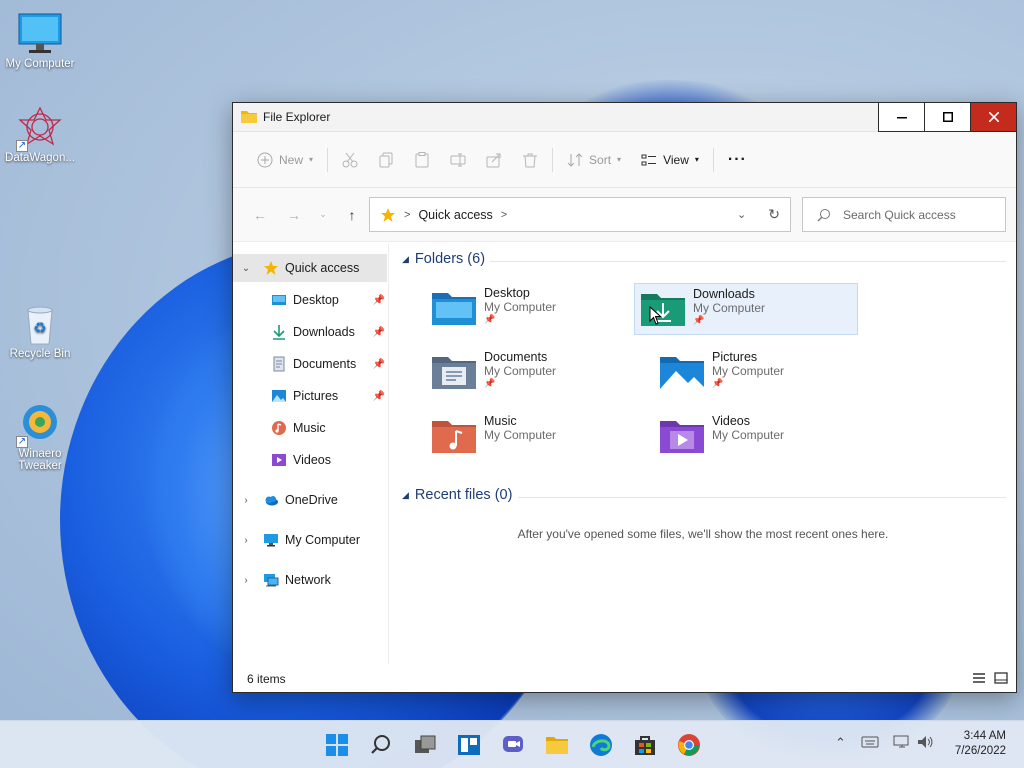 The image size is (1024, 768). What do you see at coordinates (530, 160) in the screenshot?
I see `delete-button` at bounding box center [530, 160].